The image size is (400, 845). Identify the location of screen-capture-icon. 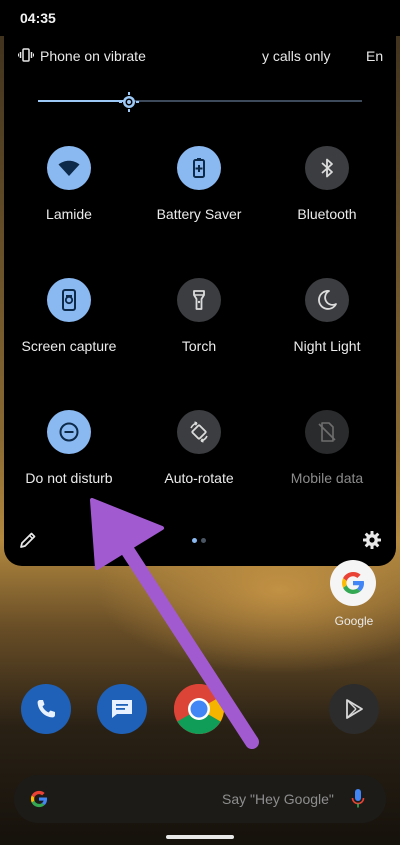
(69, 300).